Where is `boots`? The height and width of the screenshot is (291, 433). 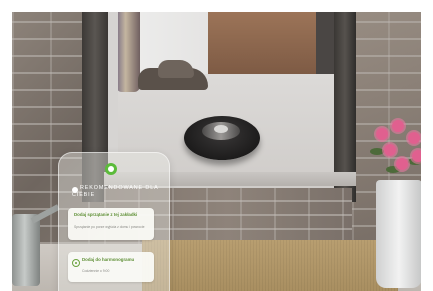 boots is located at coordinates (173, 75).